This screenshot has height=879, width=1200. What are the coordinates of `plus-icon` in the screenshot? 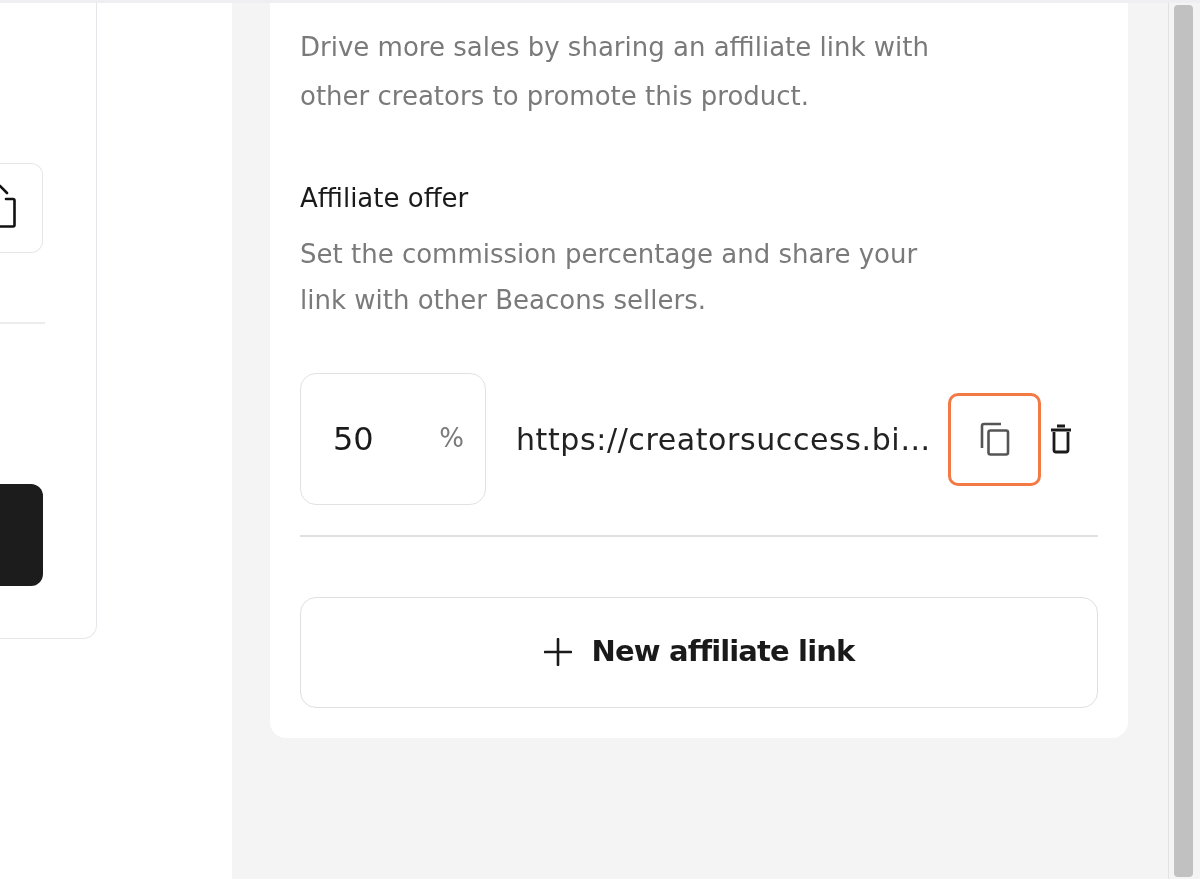 It's located at (557, 652).